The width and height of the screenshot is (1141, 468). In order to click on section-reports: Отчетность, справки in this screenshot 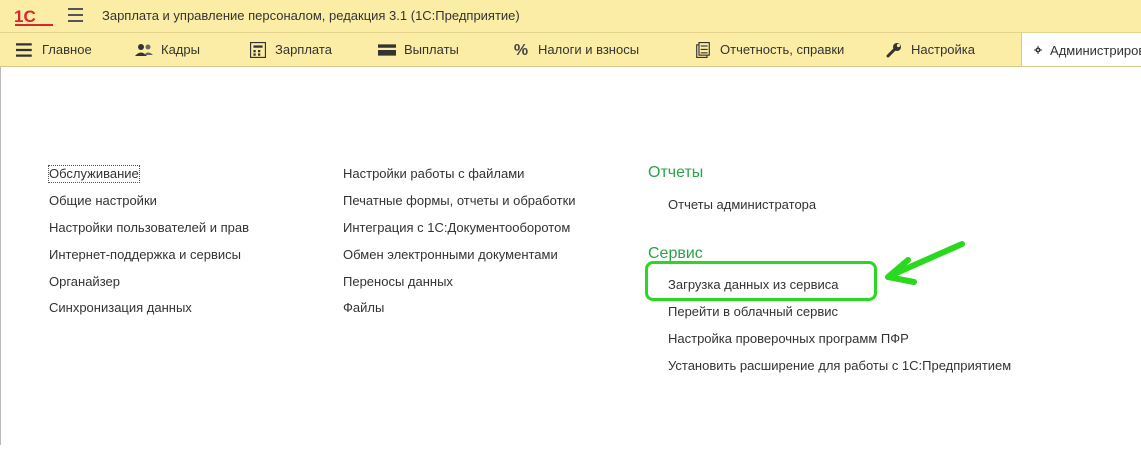, I will do `click(769, 49)`.